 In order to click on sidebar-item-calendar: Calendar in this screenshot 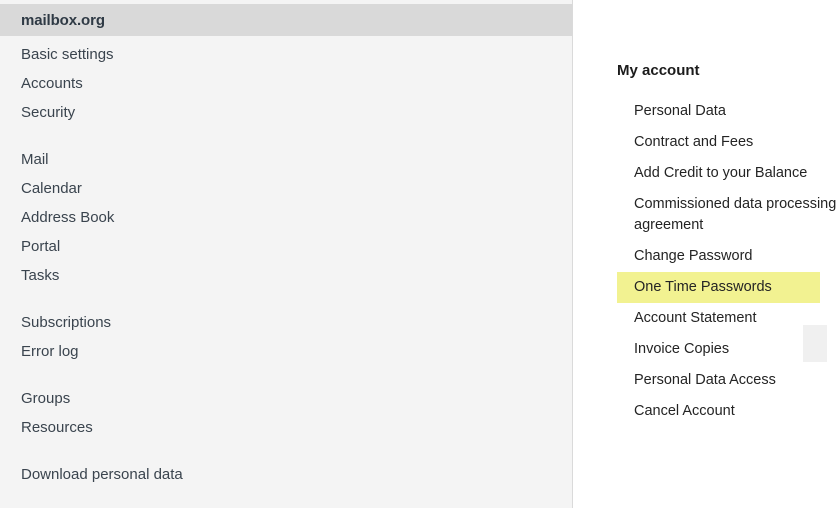, I will do `click(286, 188)`.